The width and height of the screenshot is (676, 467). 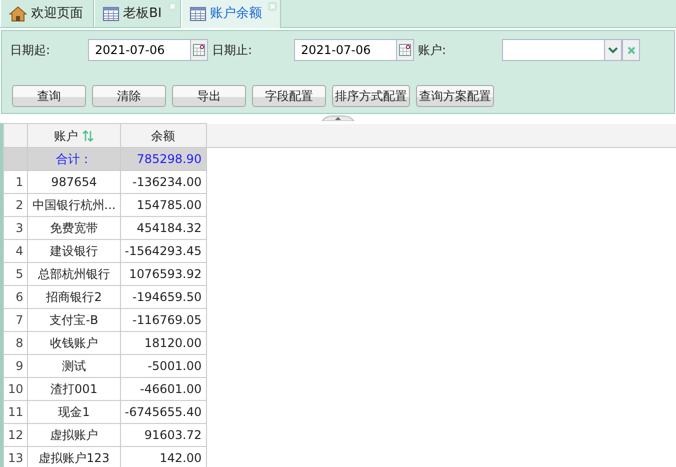 I want to click on tab: 账户余额, so click(x=230, y=14).